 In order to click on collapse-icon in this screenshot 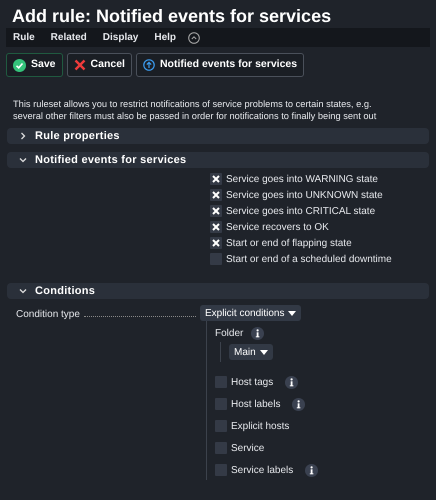, I will do `click(194, 38)`.